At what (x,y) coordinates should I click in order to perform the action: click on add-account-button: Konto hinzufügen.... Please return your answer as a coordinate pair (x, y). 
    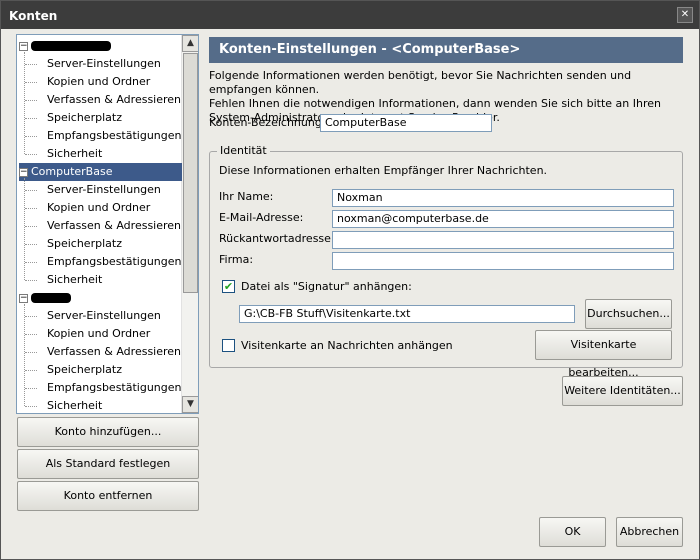
    Looking at the image, I should click on (108, 432).